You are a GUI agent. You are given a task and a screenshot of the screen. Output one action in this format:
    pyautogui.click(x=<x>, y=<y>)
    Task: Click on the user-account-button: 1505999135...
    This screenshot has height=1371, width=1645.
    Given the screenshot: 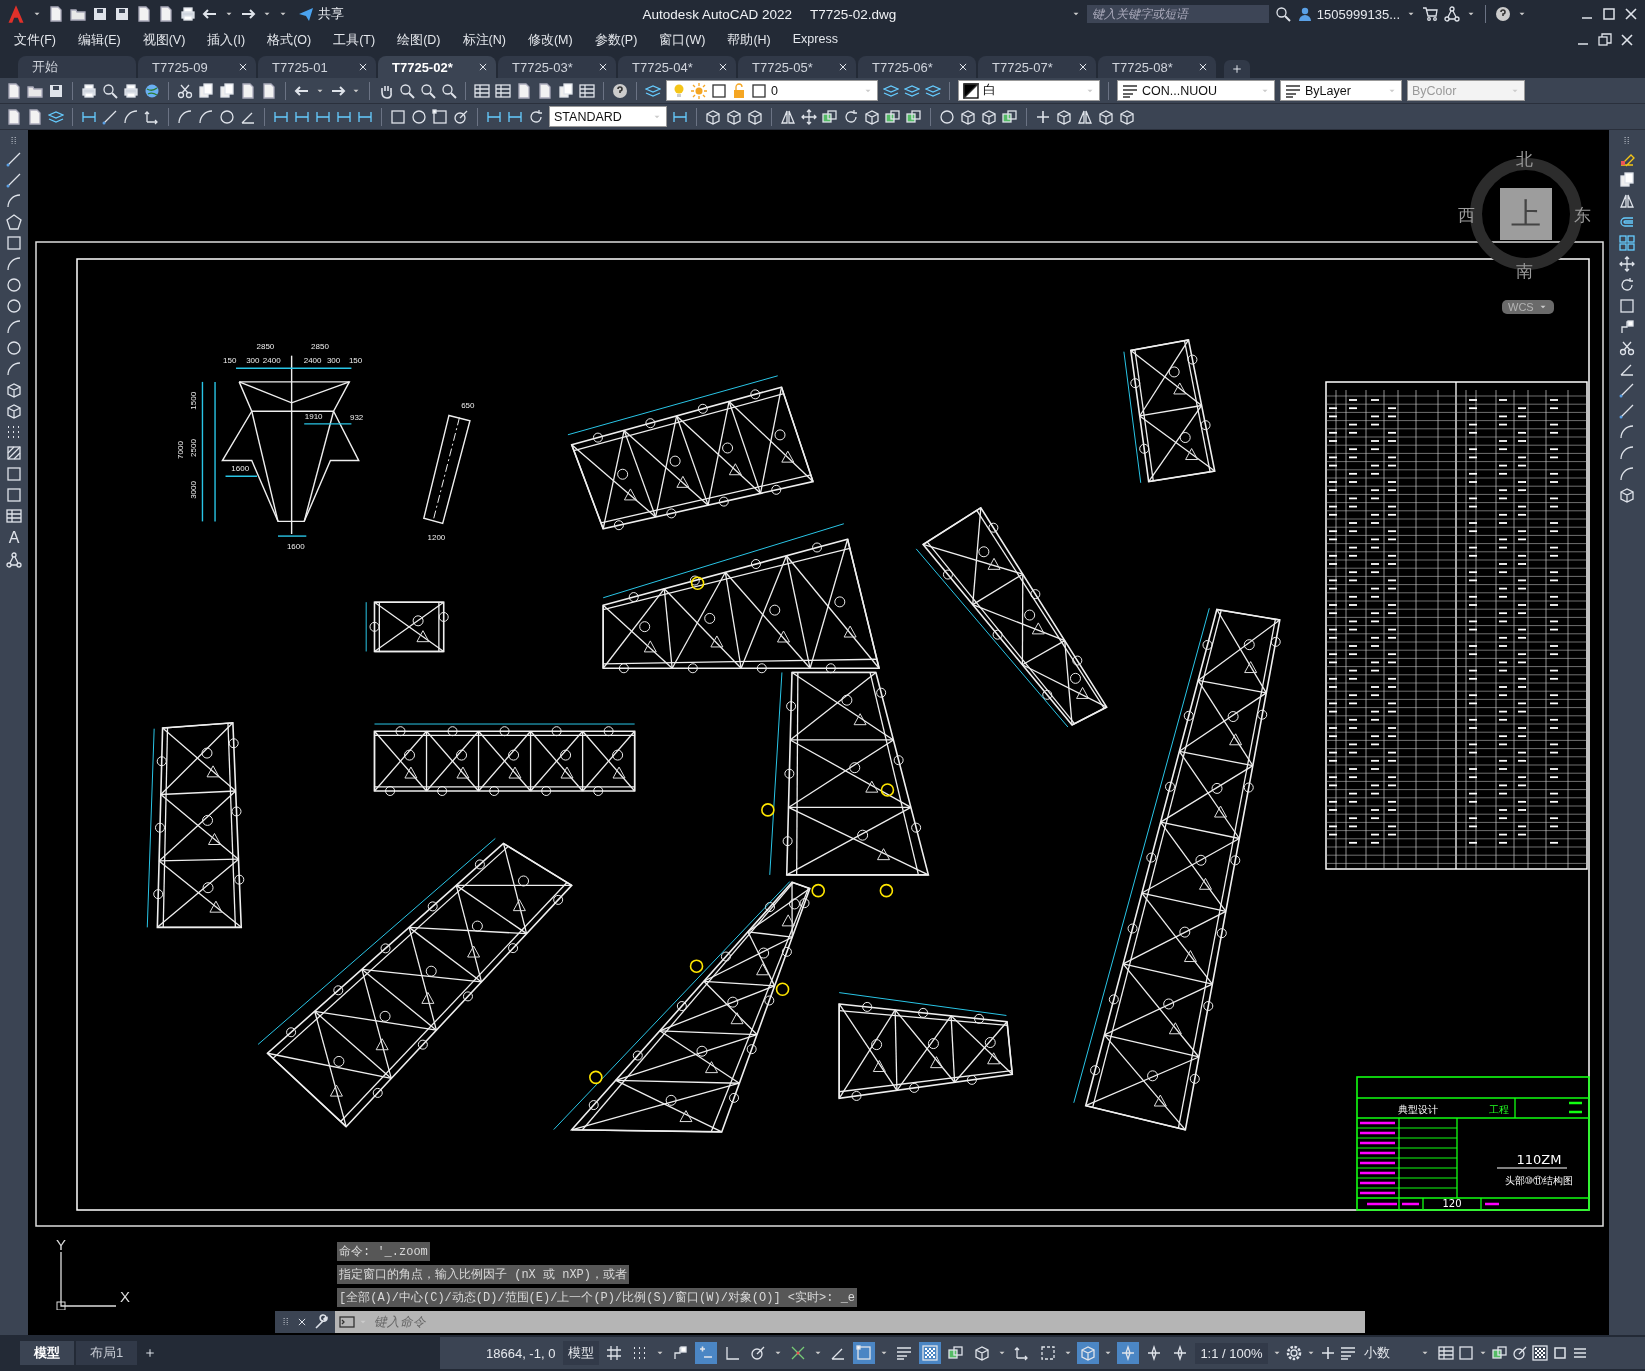 What is the action you would take?
    pyautogui.click(x=1348, y=14)
    